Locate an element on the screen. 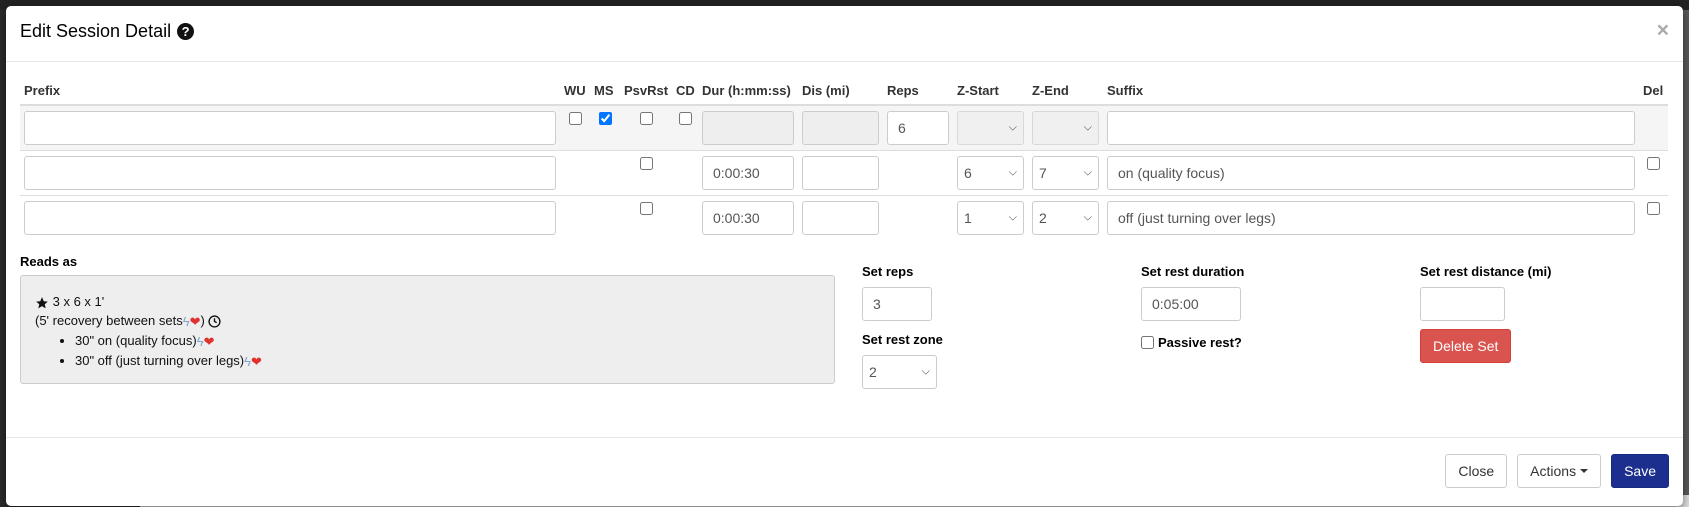 The height and width of the screenshot is (507, 1689). set-rest-distance-label: Set rest distance (mi) is located at coordinates (1486, 271).